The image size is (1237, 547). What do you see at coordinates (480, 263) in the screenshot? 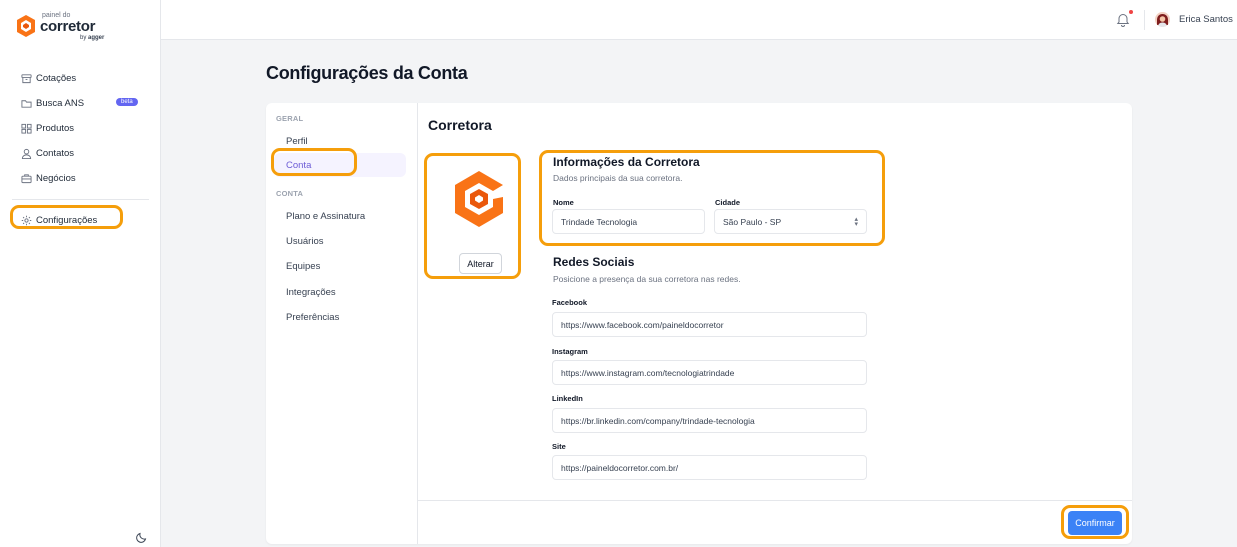
I see `alterar-logo-button: Alterar` at bounding box center [480, 263].